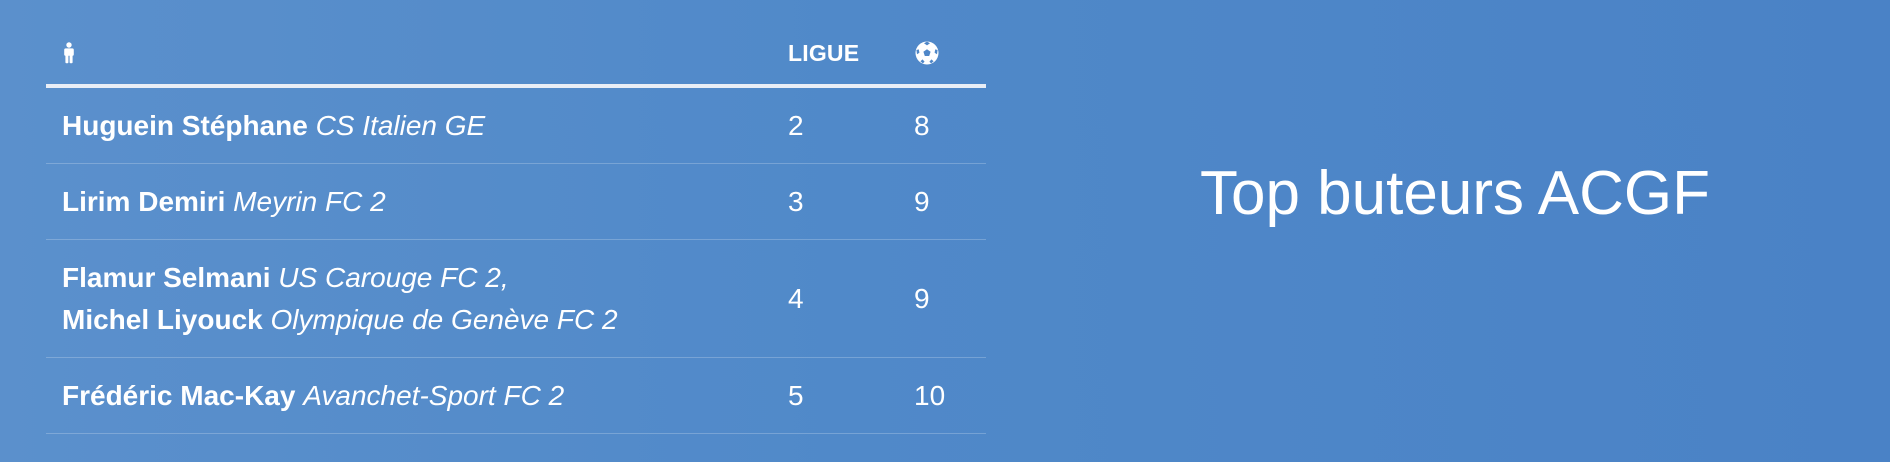 This screenshot has height=462, width=1890. Describe the element at coordinates (796, 395) in the screenshot. I see `league-cell: 5` at that location.